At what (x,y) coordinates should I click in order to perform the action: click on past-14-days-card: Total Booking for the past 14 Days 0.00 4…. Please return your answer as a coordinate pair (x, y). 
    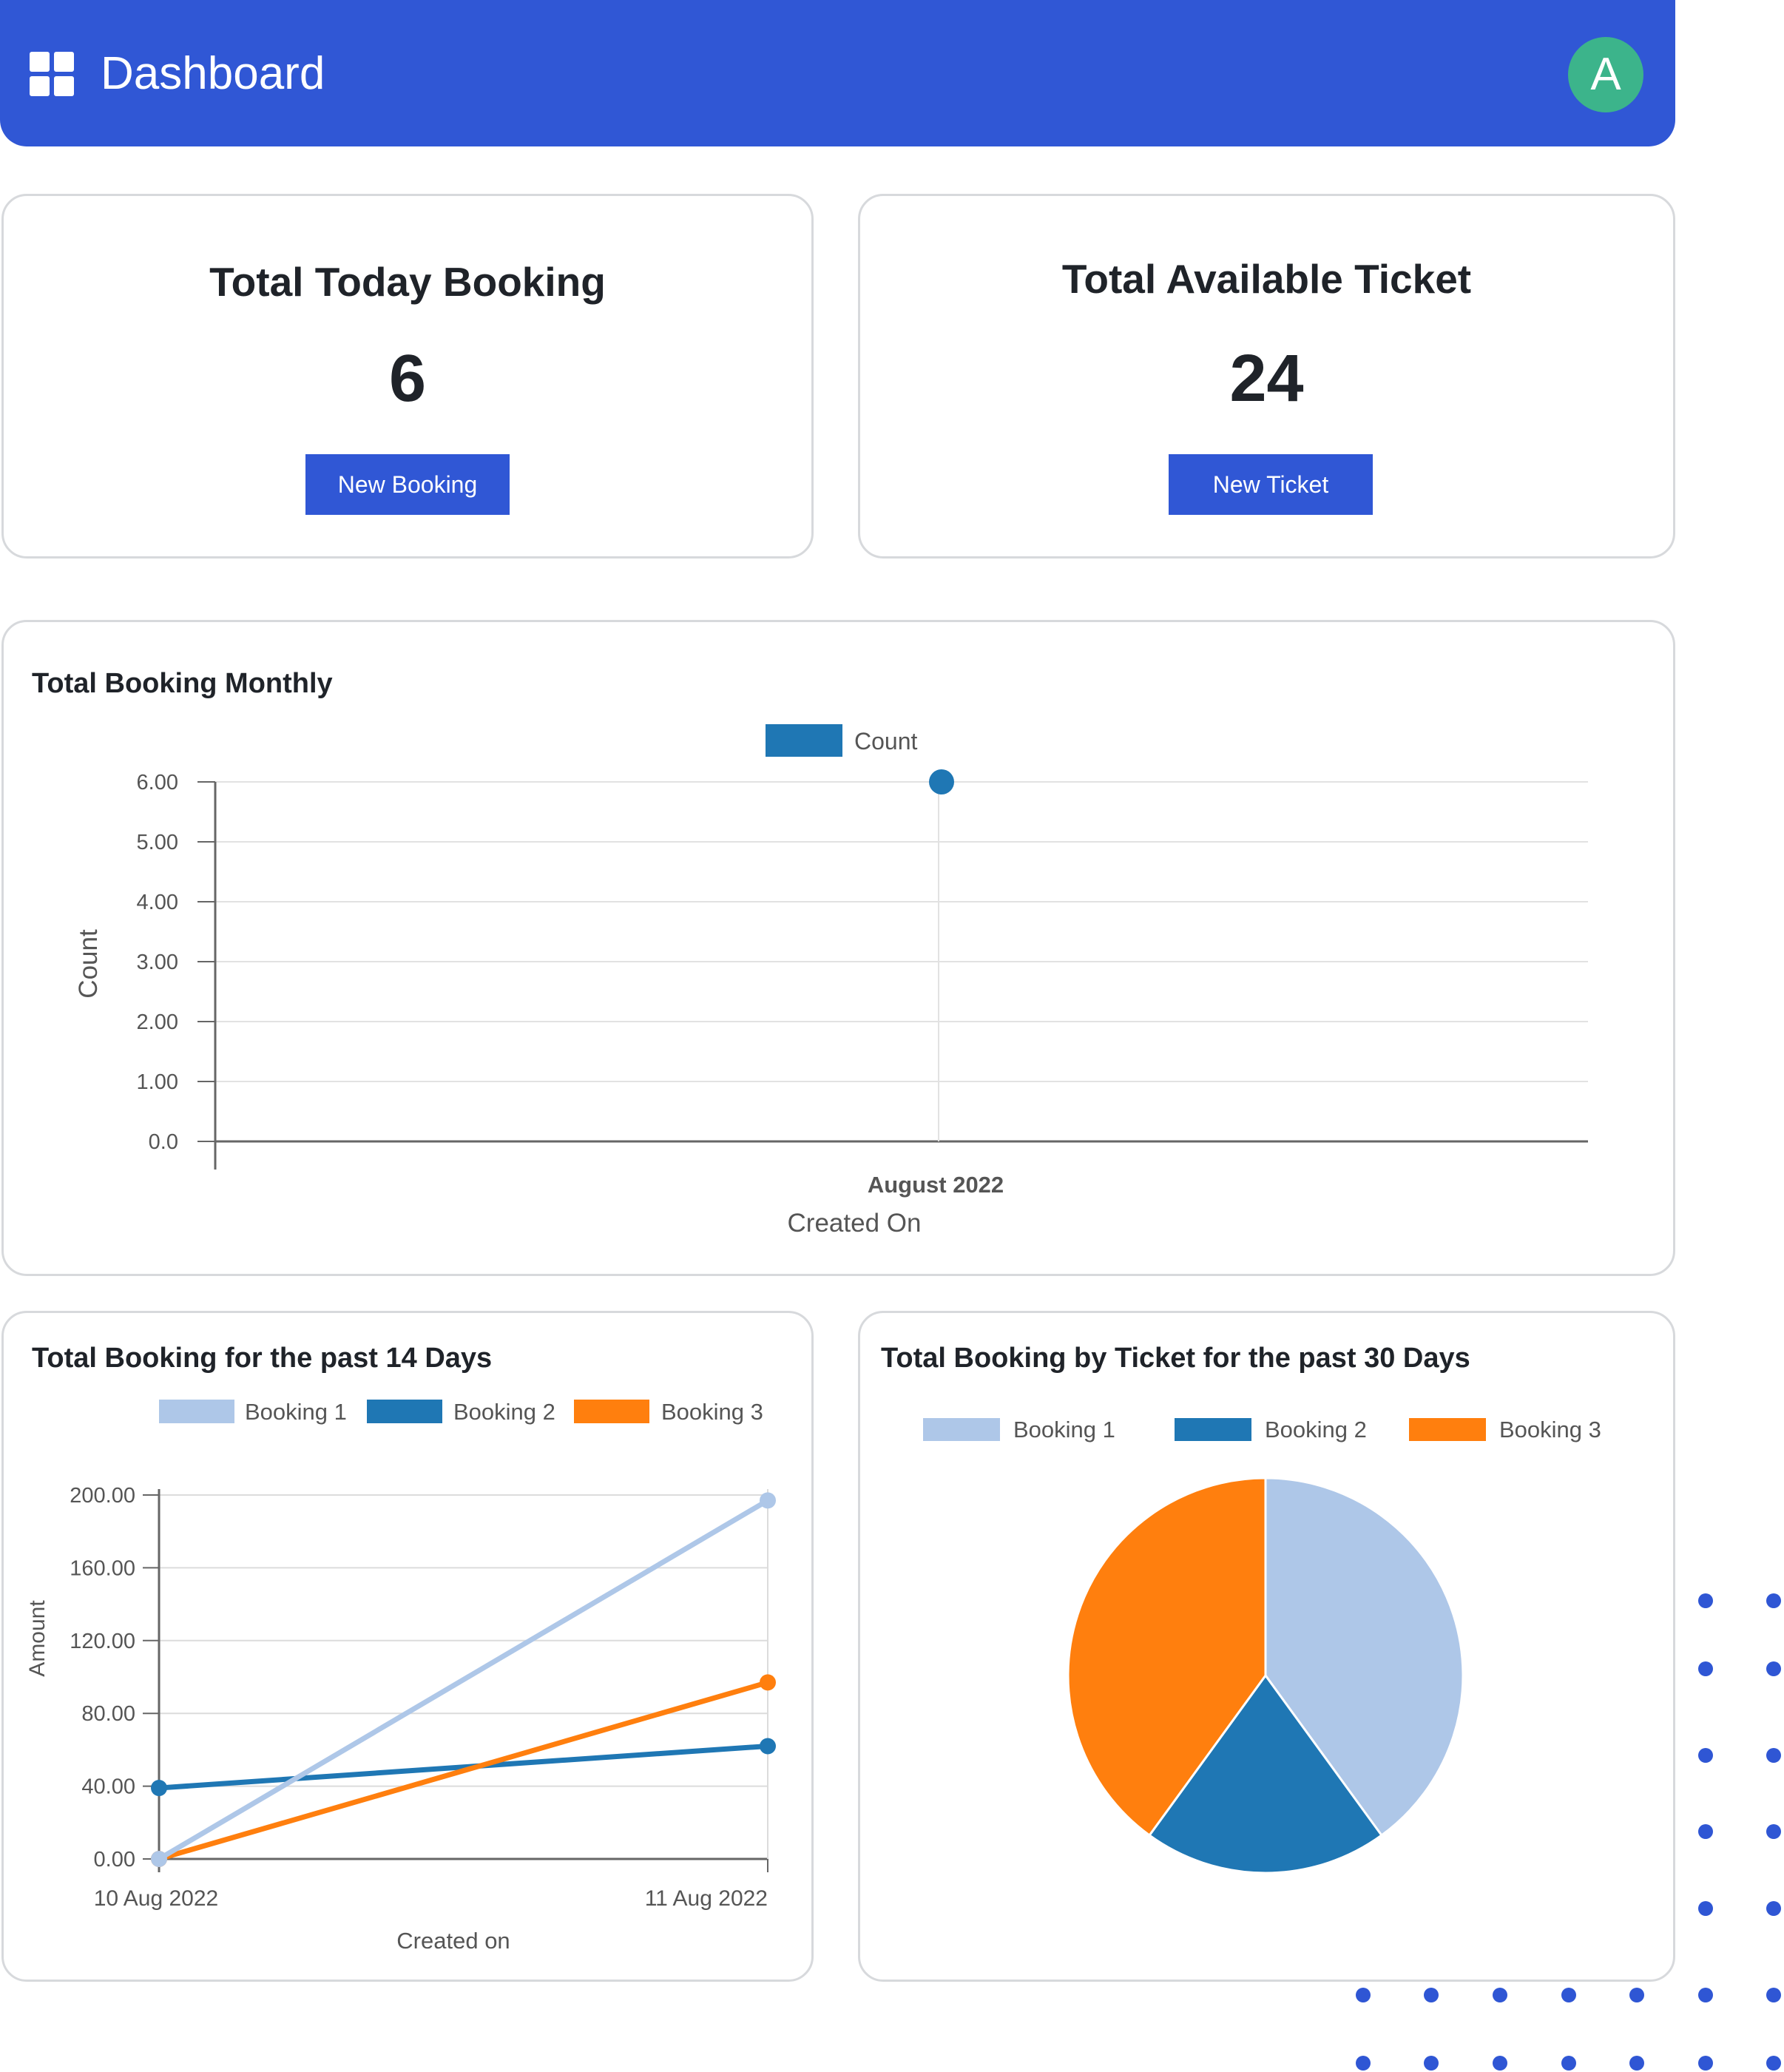
    Looking at the image, I should click on (407, 1647).